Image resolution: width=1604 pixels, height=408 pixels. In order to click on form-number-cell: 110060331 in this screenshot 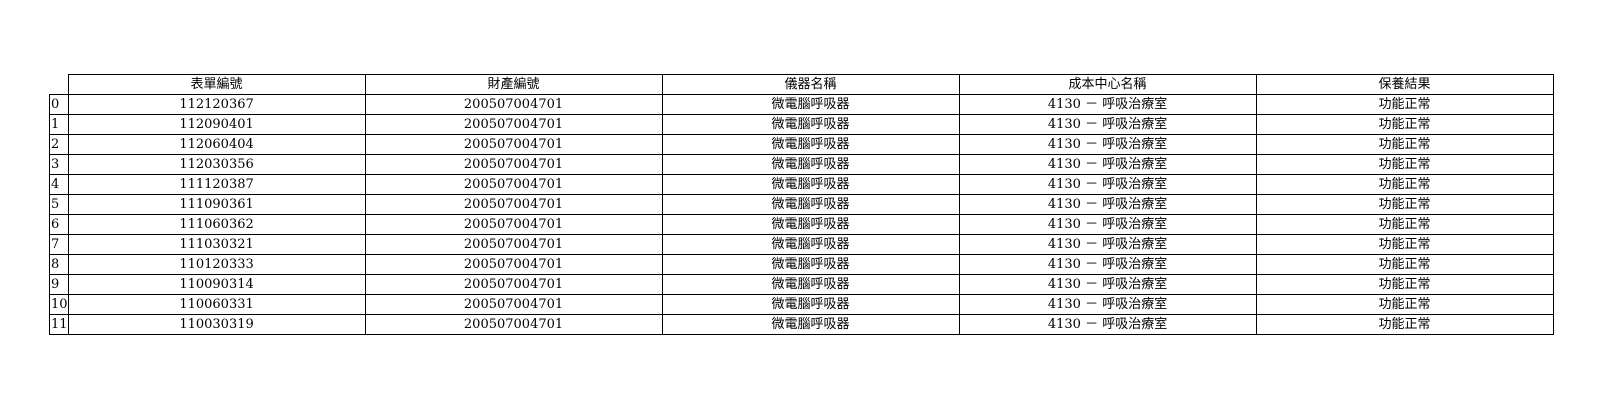, I will do `click(216, 304)`.